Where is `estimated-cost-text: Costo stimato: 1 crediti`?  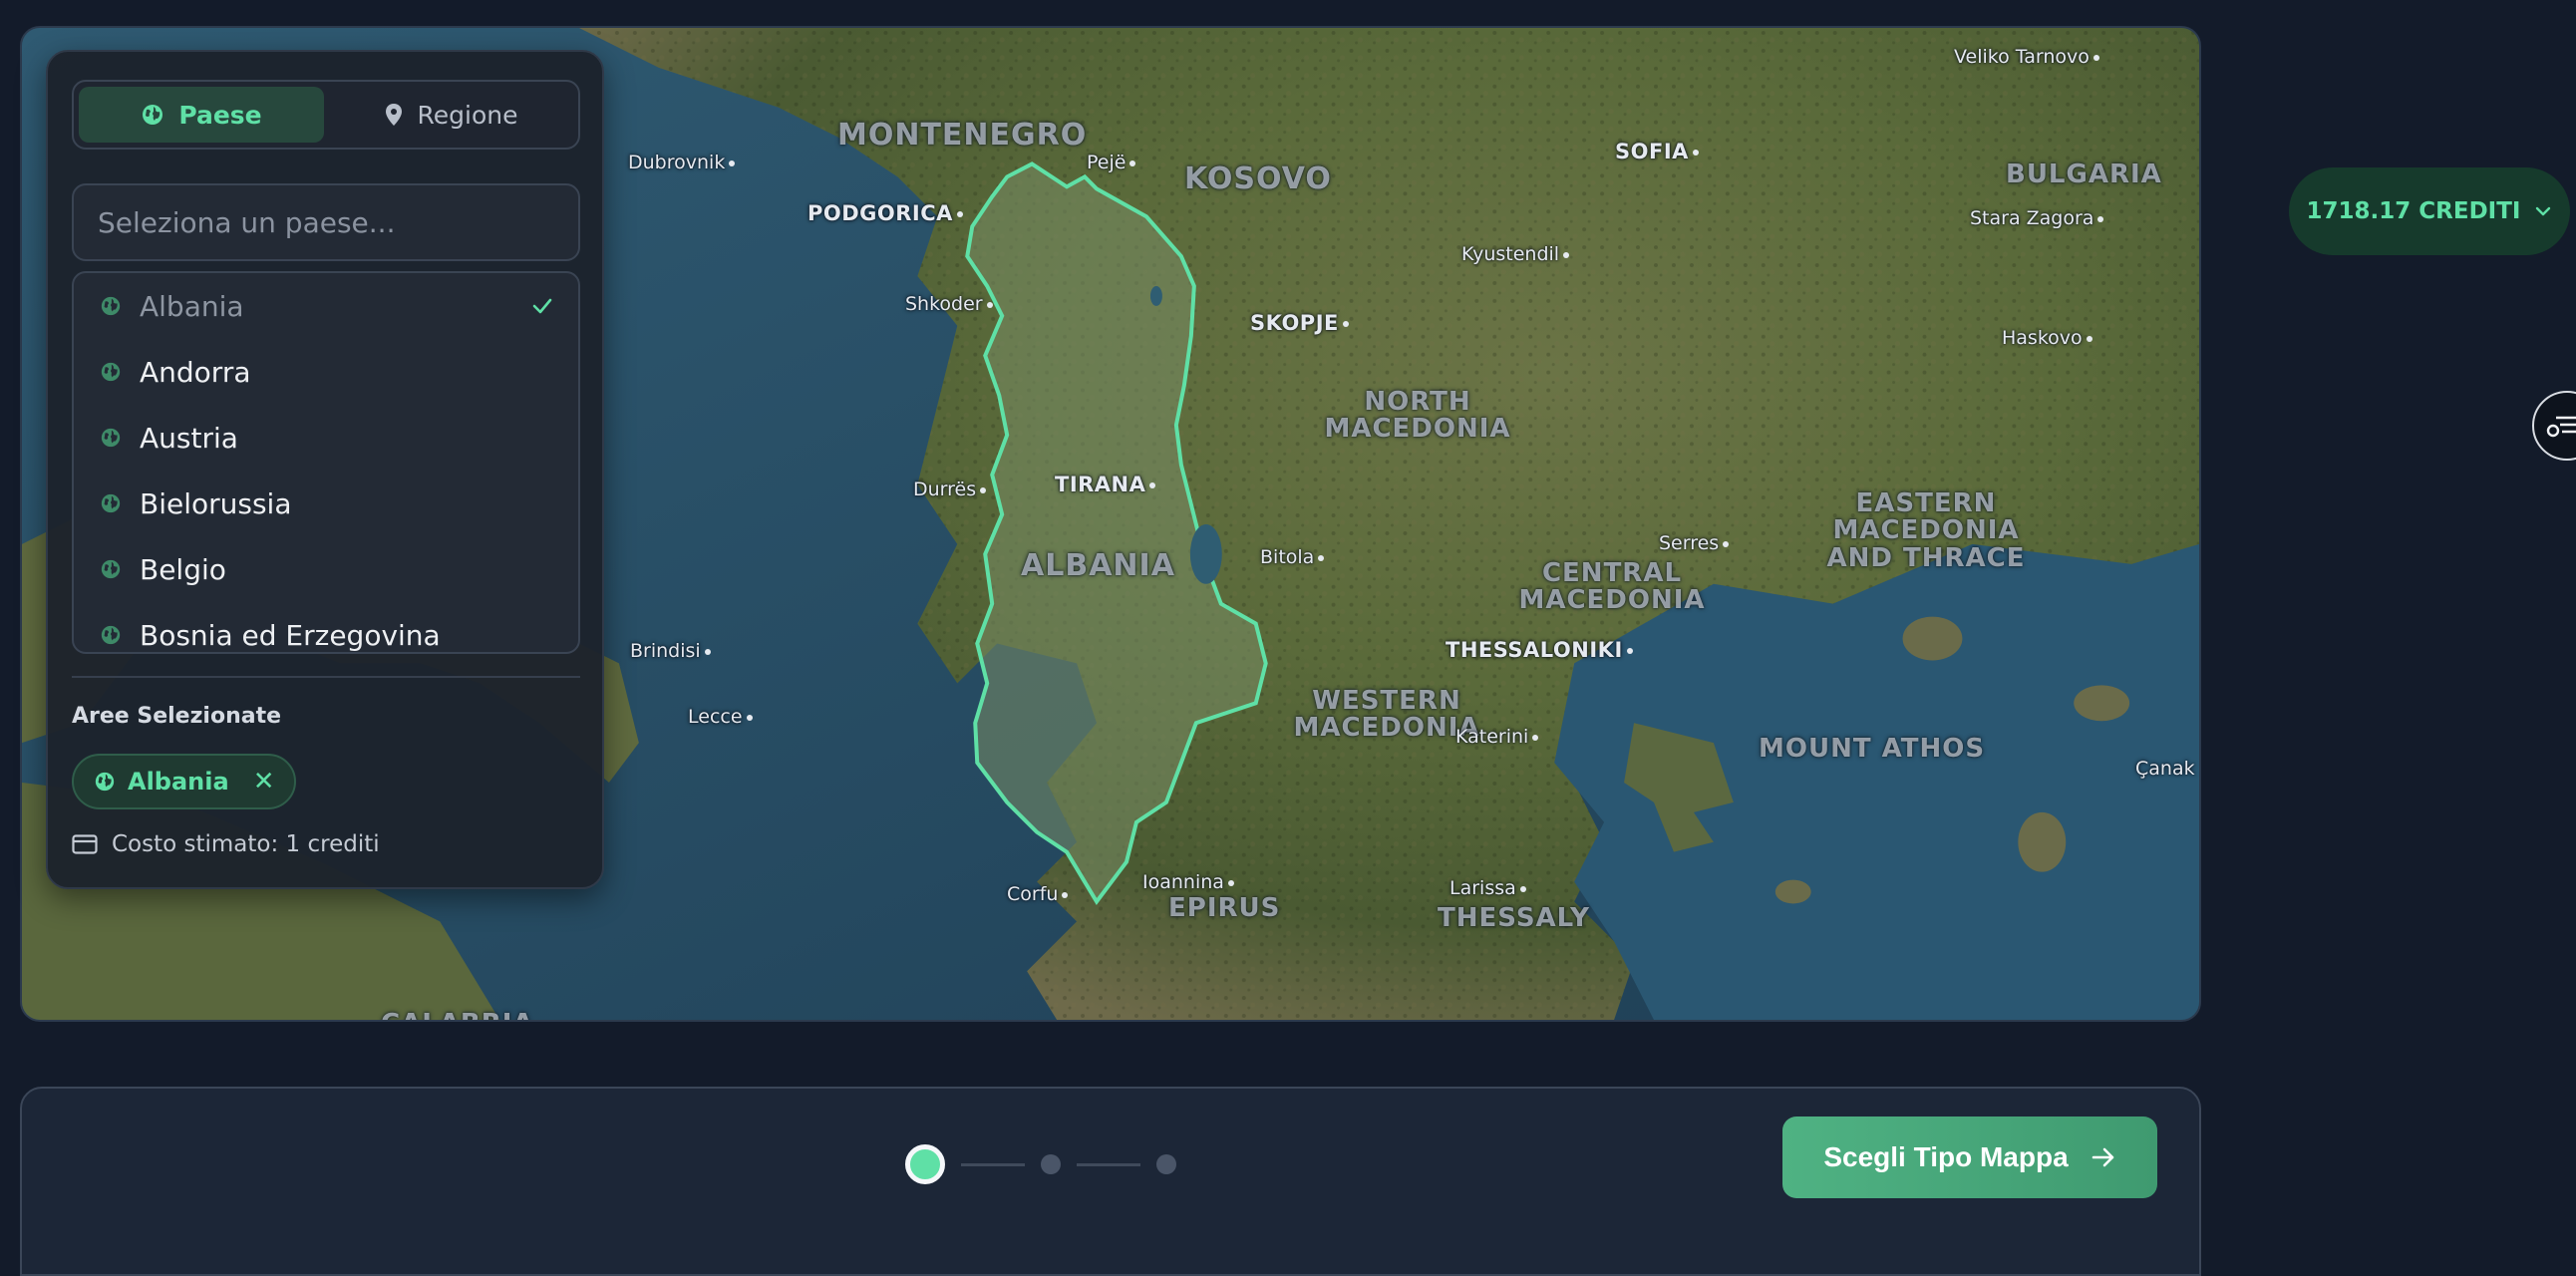 estimated-cost-text: Costo stimato: 1 crediti is located at coordinates (246, 844).